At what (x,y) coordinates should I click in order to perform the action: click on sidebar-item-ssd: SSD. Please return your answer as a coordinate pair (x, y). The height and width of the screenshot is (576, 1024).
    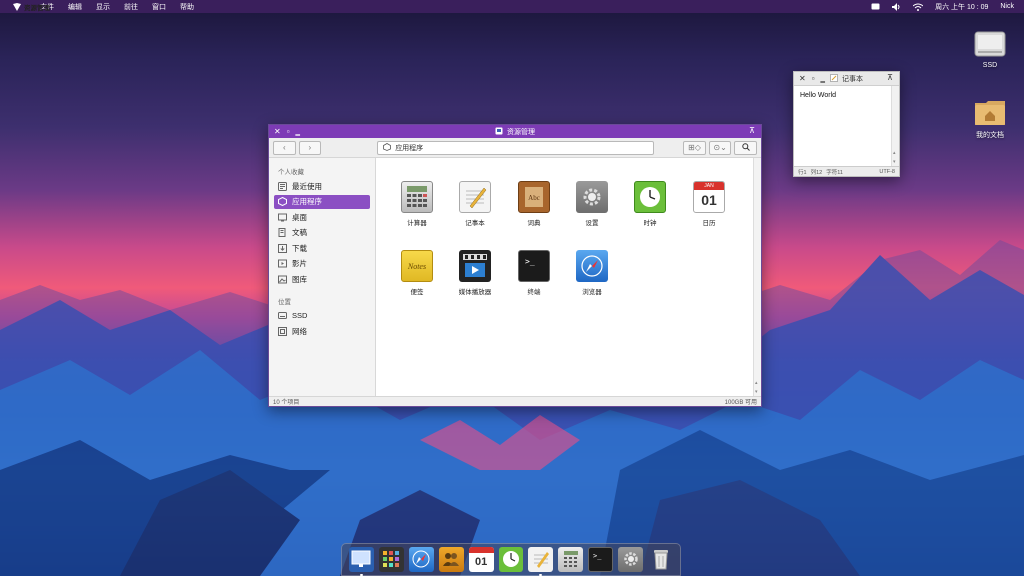
    Looking at the image, I should click on (322, 316).